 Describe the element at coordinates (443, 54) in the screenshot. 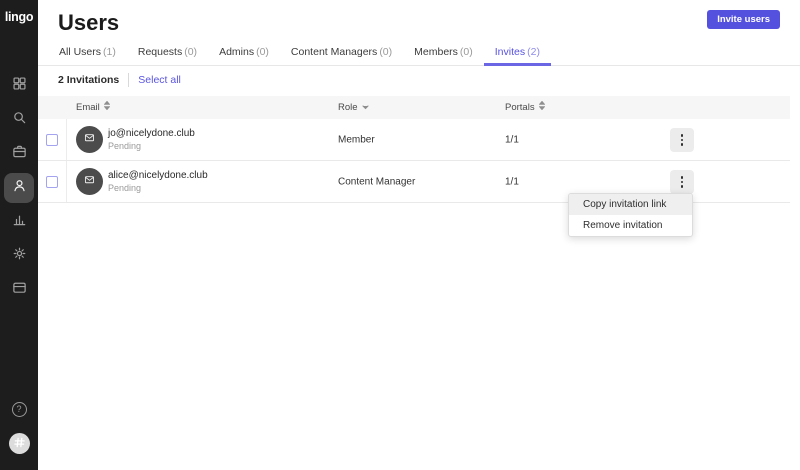

I see `tab-members: Members (0)` at that location.